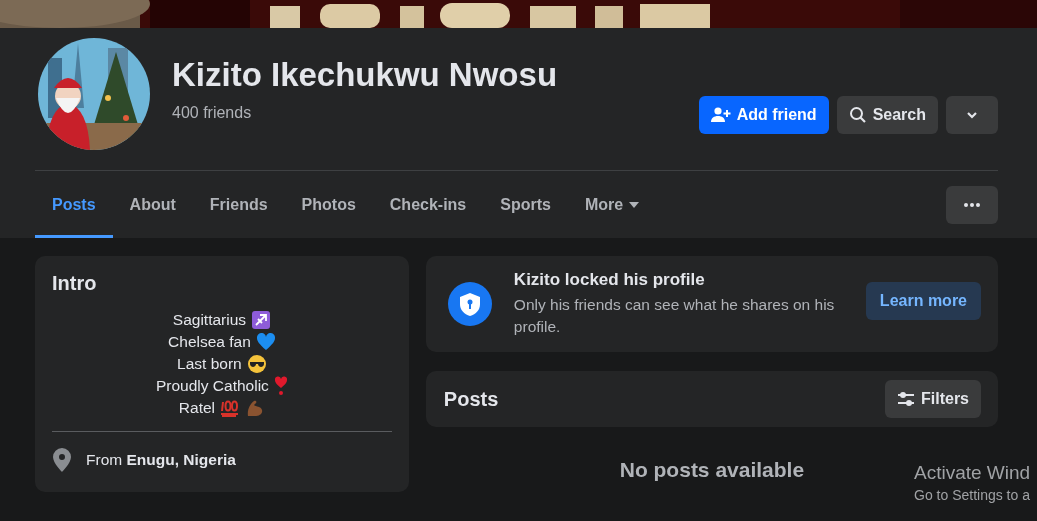  I want to click on activation-hint: Go to Settings to a, so click(972, 495).